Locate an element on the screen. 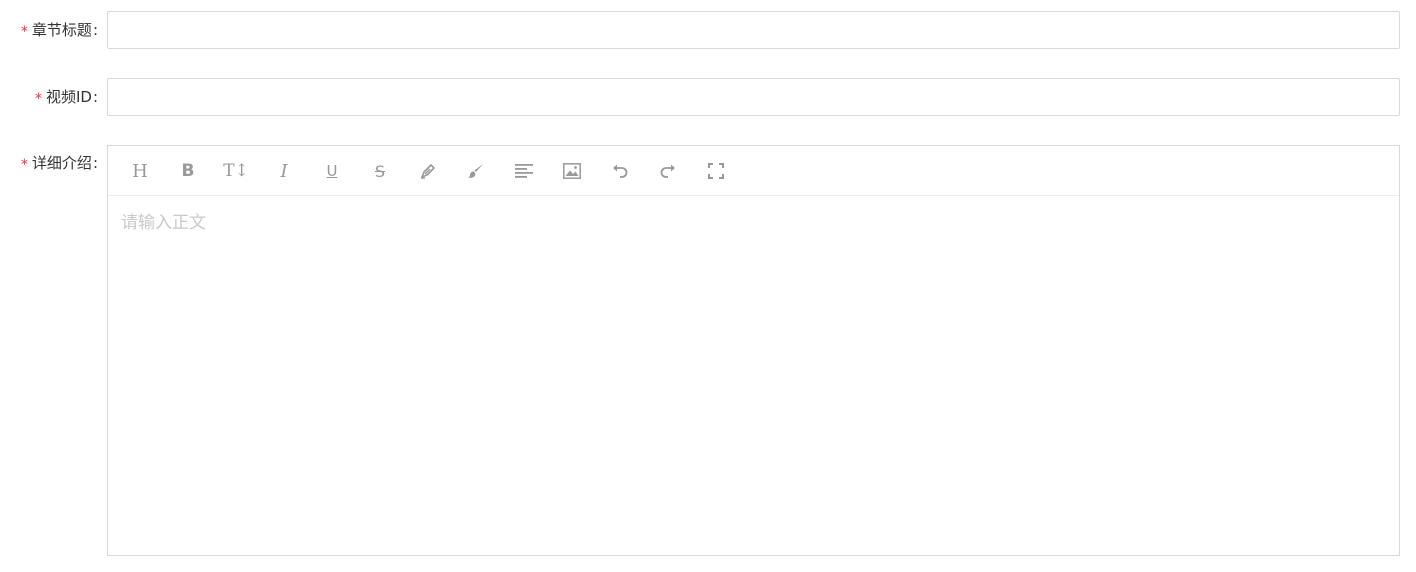 The height and width of the screenshot is (572, 1416). video-label-text: 视频ID is located at coordinates (68, 97).